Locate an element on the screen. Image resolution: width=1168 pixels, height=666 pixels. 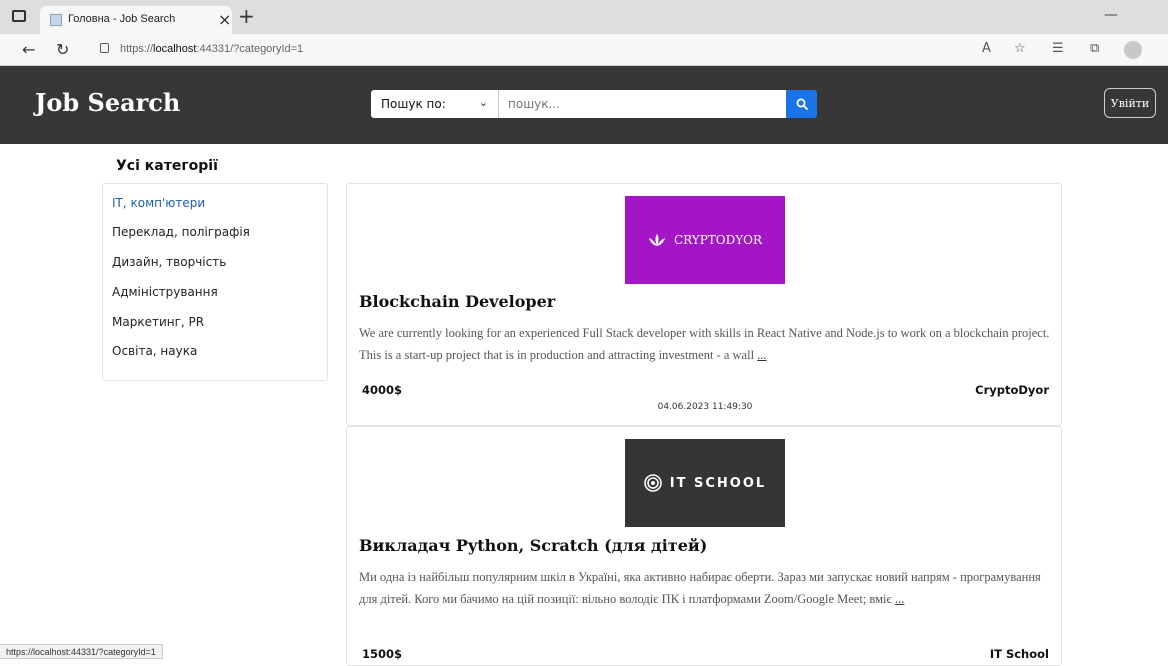
logo-text: CRYPTODYOR is located at coordinates (718, 240).